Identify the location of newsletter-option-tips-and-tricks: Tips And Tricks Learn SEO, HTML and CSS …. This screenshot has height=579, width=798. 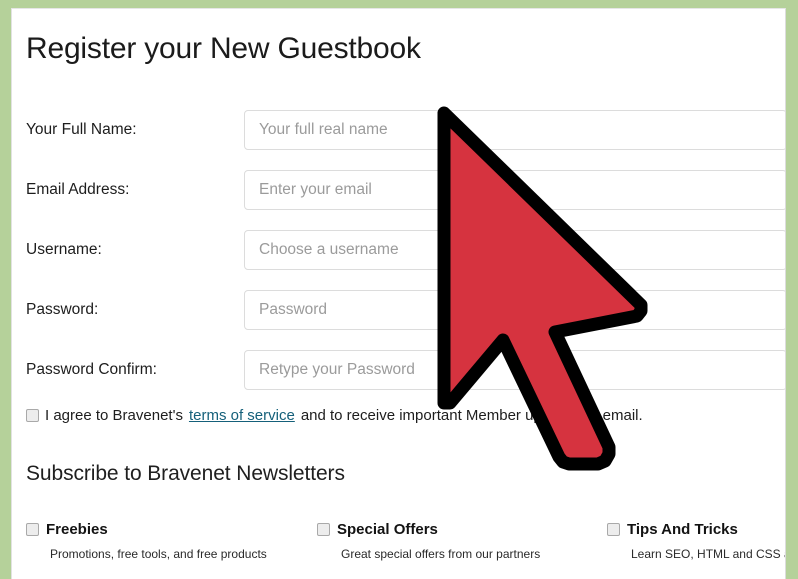
(696, 541).